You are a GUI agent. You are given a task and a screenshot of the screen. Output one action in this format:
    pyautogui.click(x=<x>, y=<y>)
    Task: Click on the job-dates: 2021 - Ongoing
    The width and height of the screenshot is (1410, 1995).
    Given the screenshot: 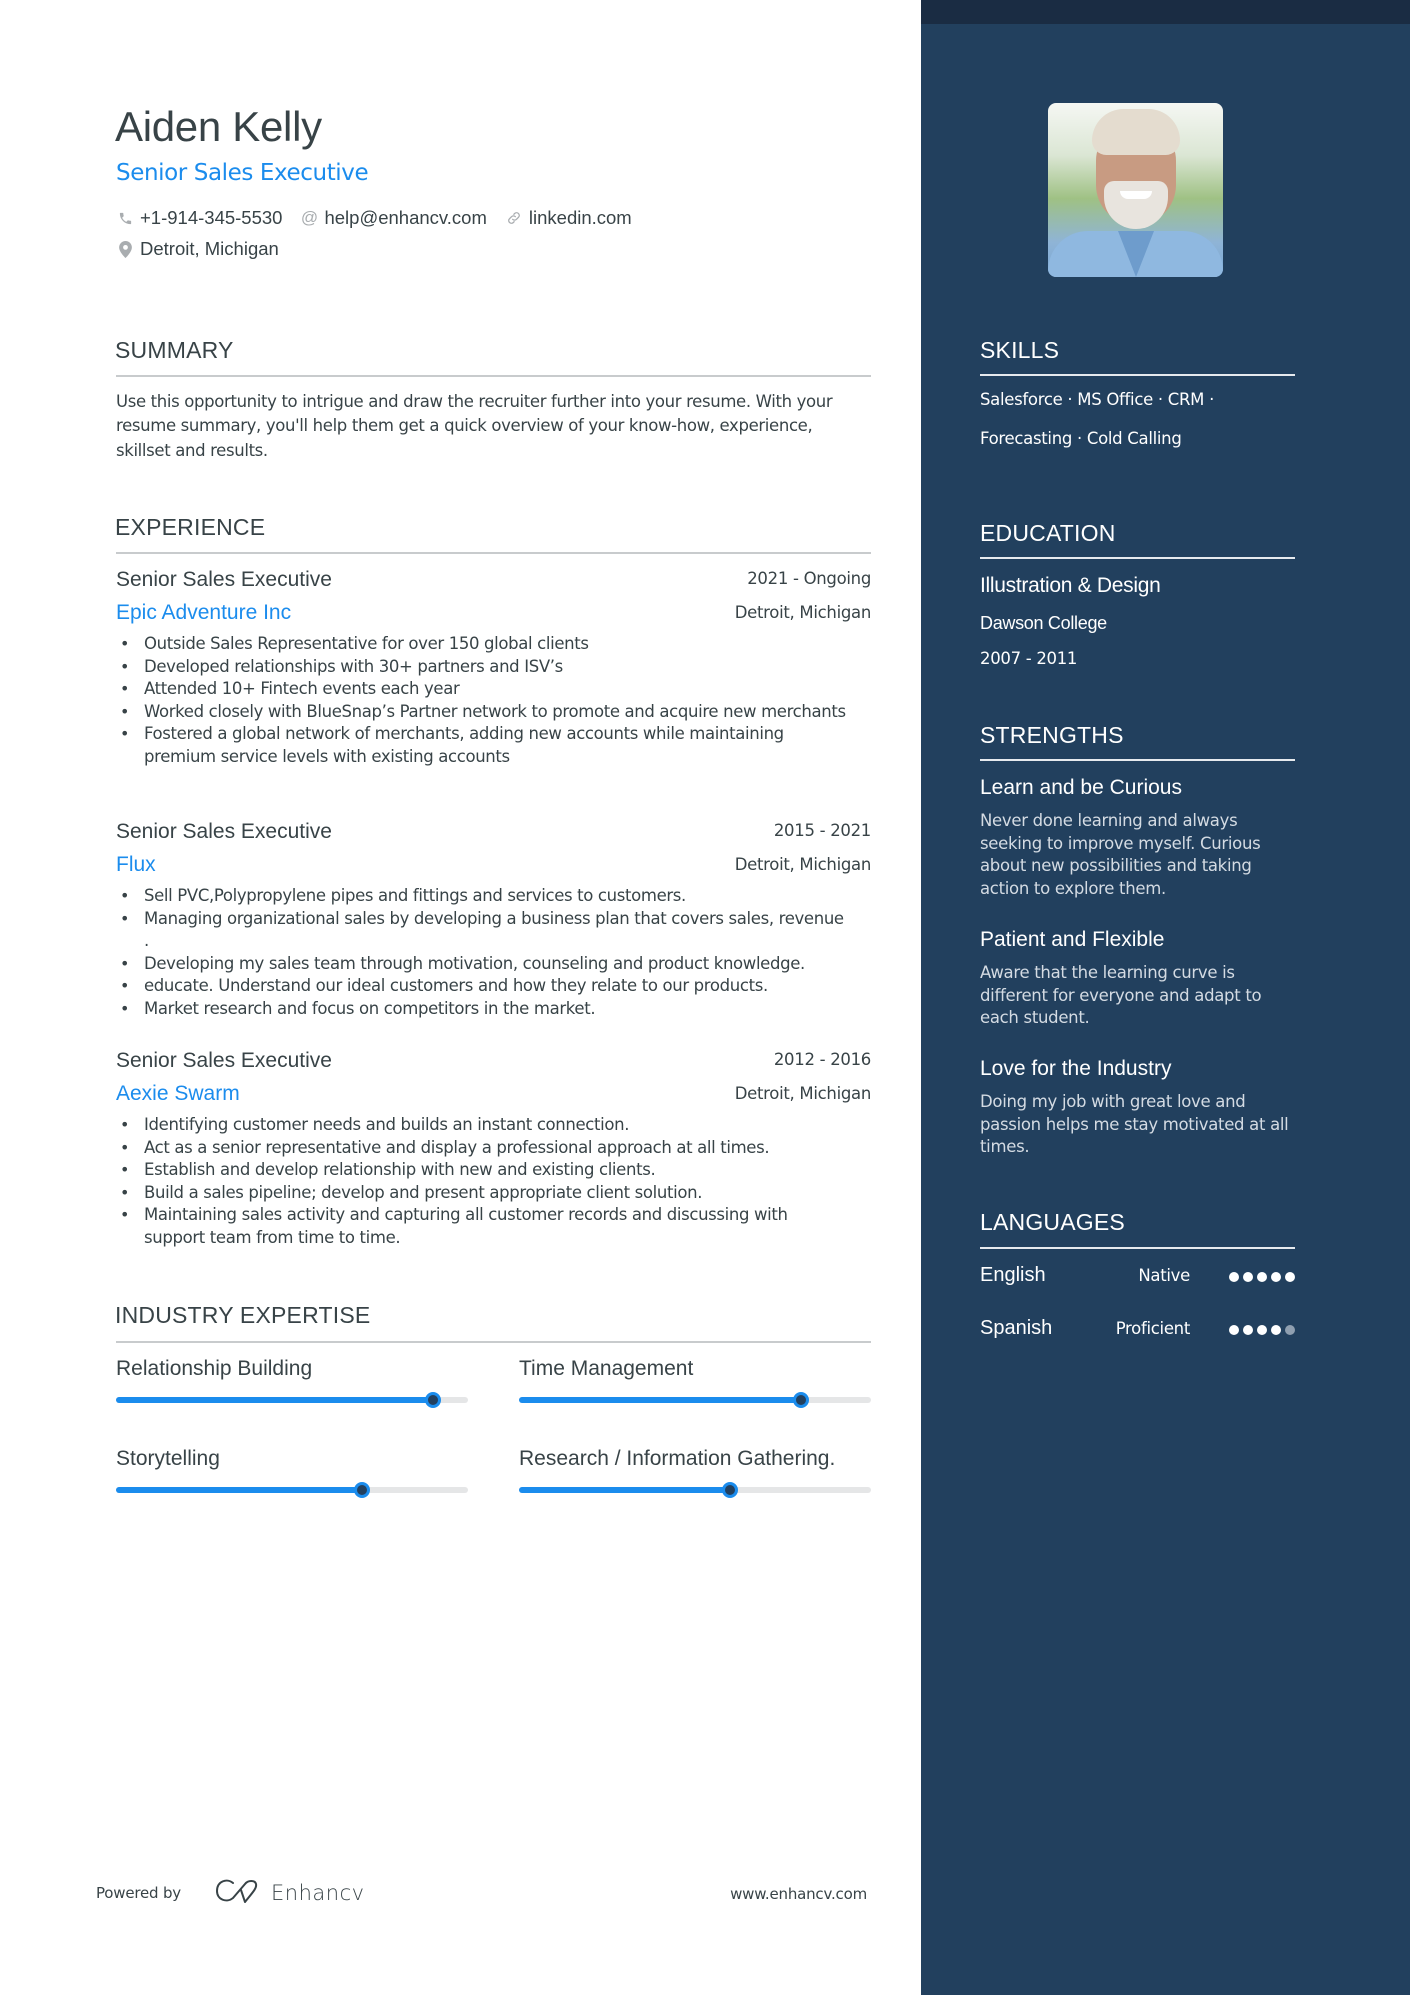 What is the action you would take?
    pyautogui.click(x=809, y=578)
    